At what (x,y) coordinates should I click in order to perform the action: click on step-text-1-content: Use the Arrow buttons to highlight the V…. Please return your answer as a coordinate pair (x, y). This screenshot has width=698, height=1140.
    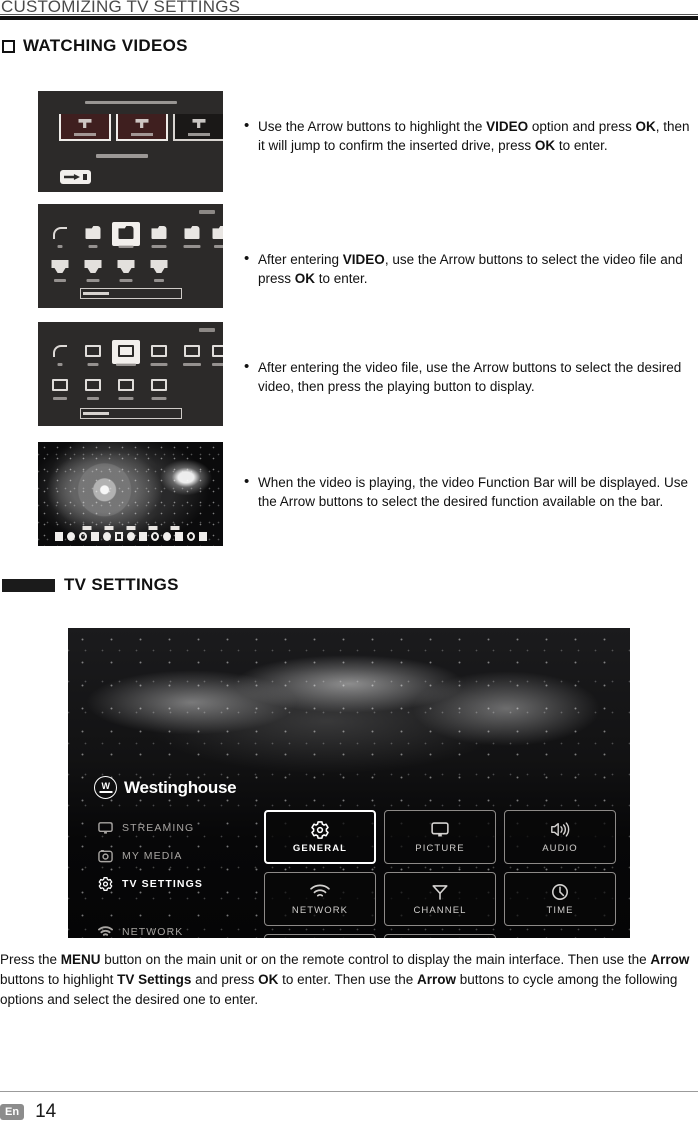
    Looking at the image, I should click on (474, 136).